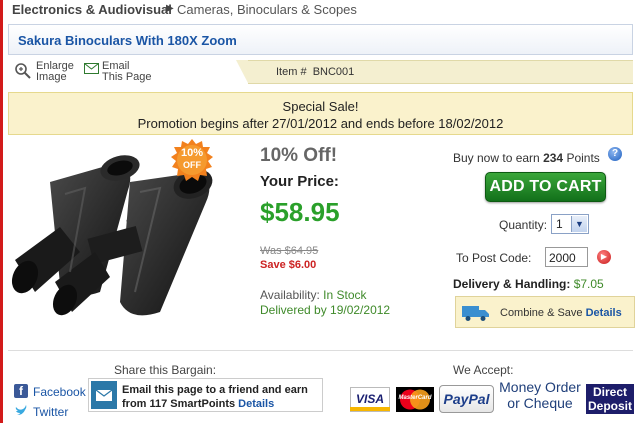 The image size is (637, 423). I want to click on section-divider, so click(320, 350).